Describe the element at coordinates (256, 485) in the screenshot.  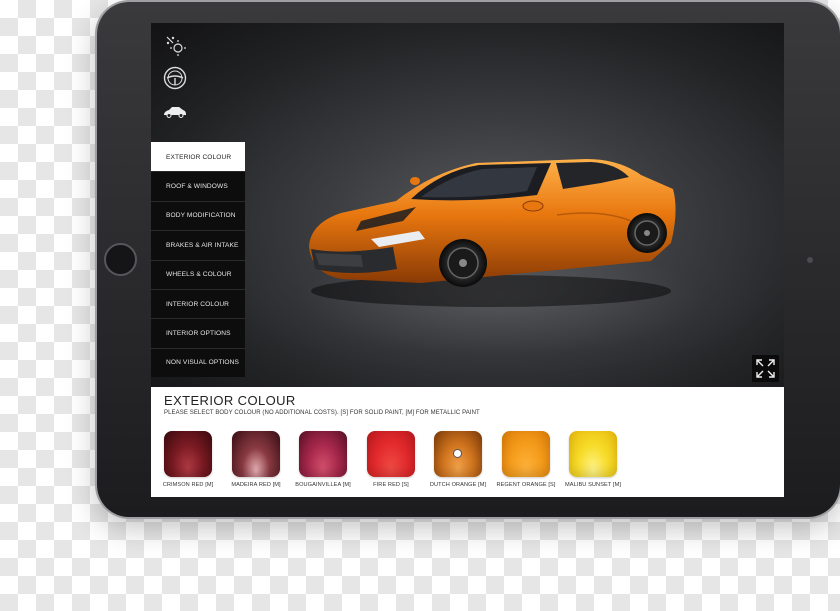
I see `swatch-label: MADEIRA RED [M]` at that location.